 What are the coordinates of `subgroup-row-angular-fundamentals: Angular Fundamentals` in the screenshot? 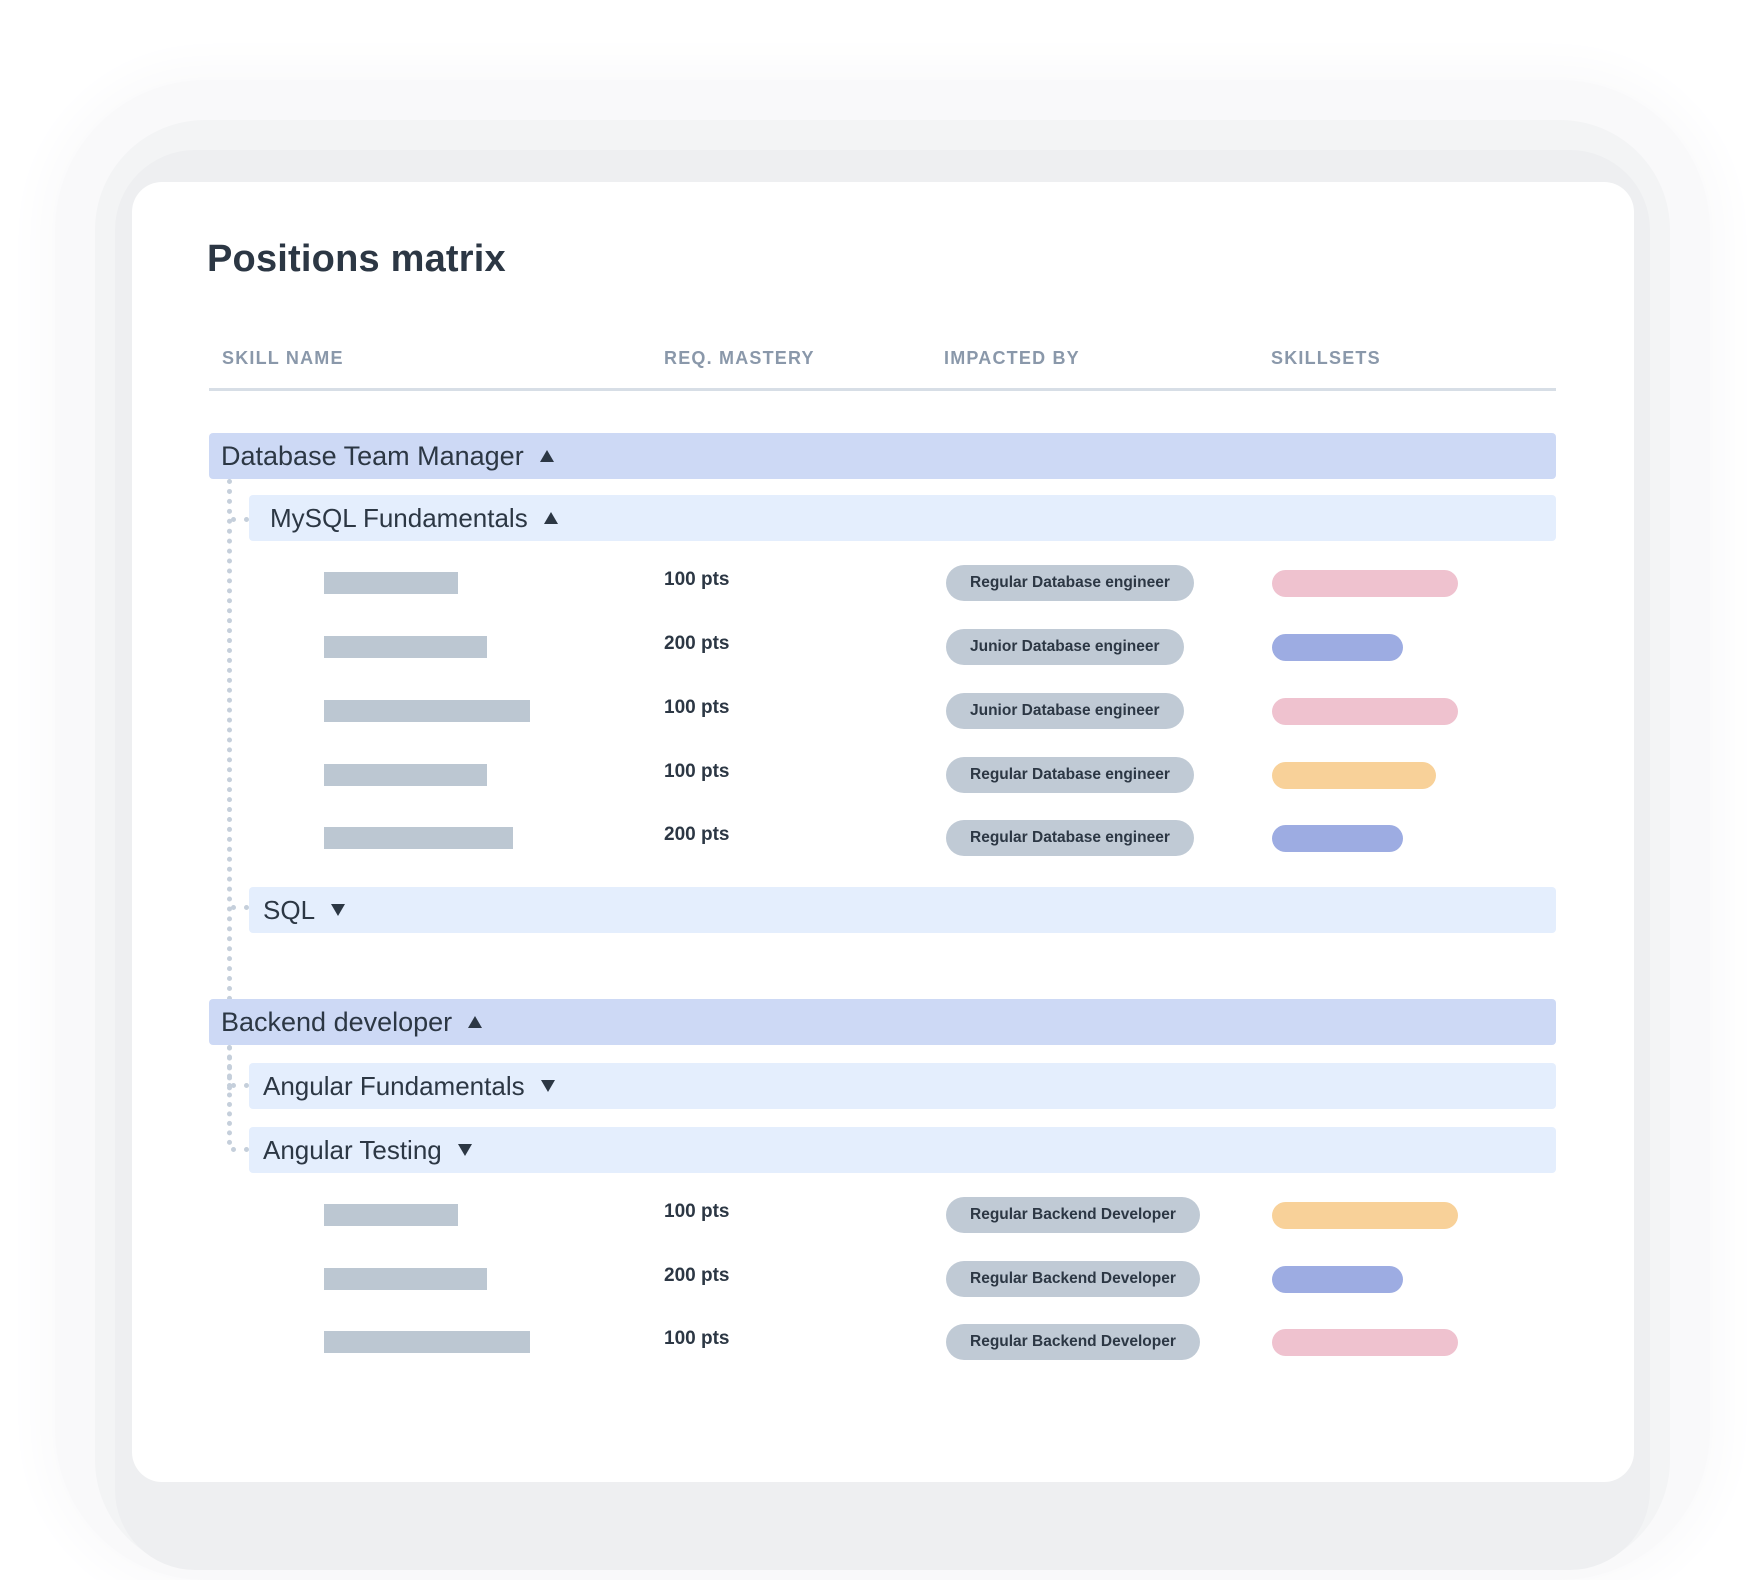 It's located at (902, 1086).